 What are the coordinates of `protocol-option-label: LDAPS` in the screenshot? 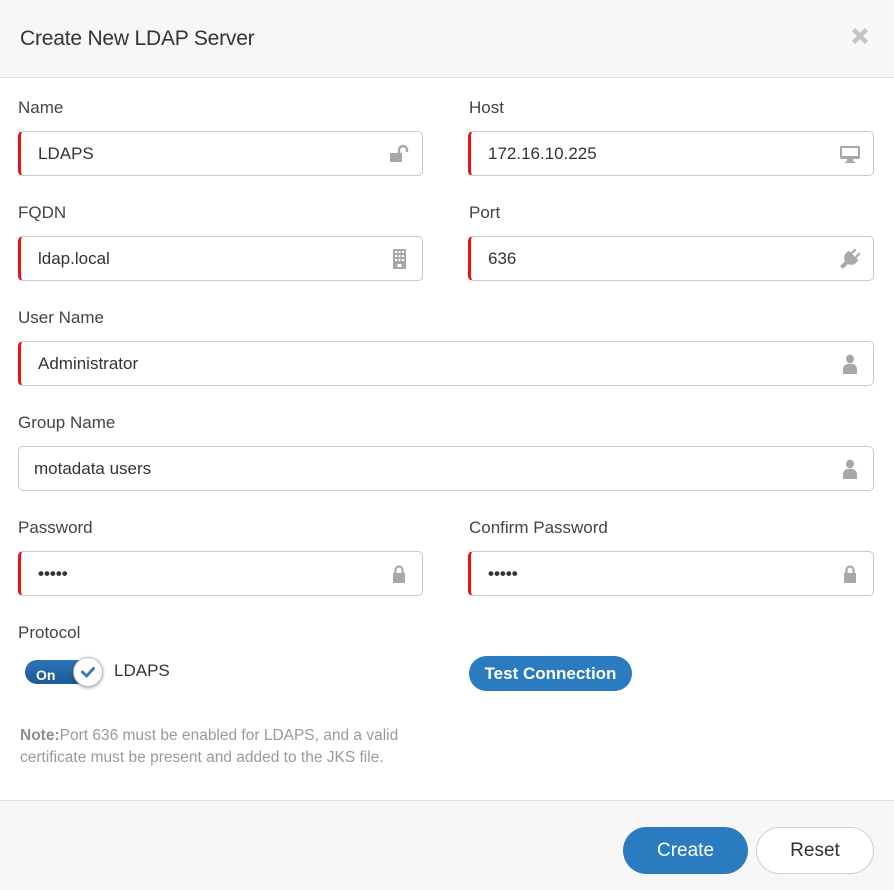 It's located at (142, 670).